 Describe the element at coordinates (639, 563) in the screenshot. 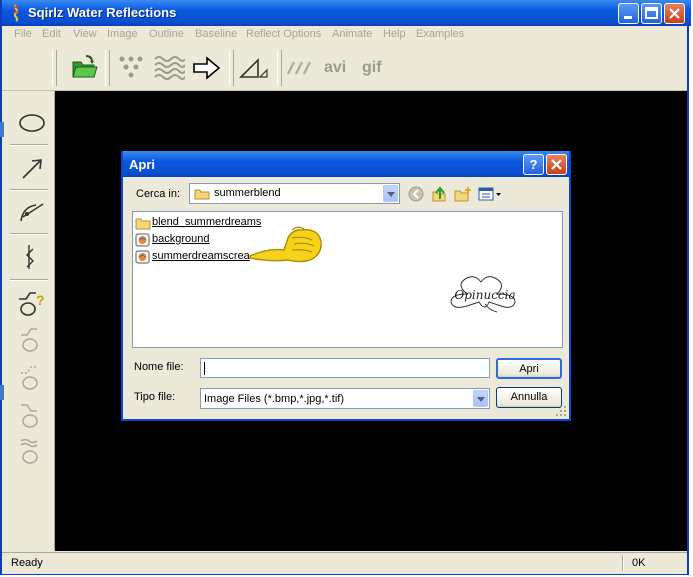

I see `status-right: 0K` at that location.